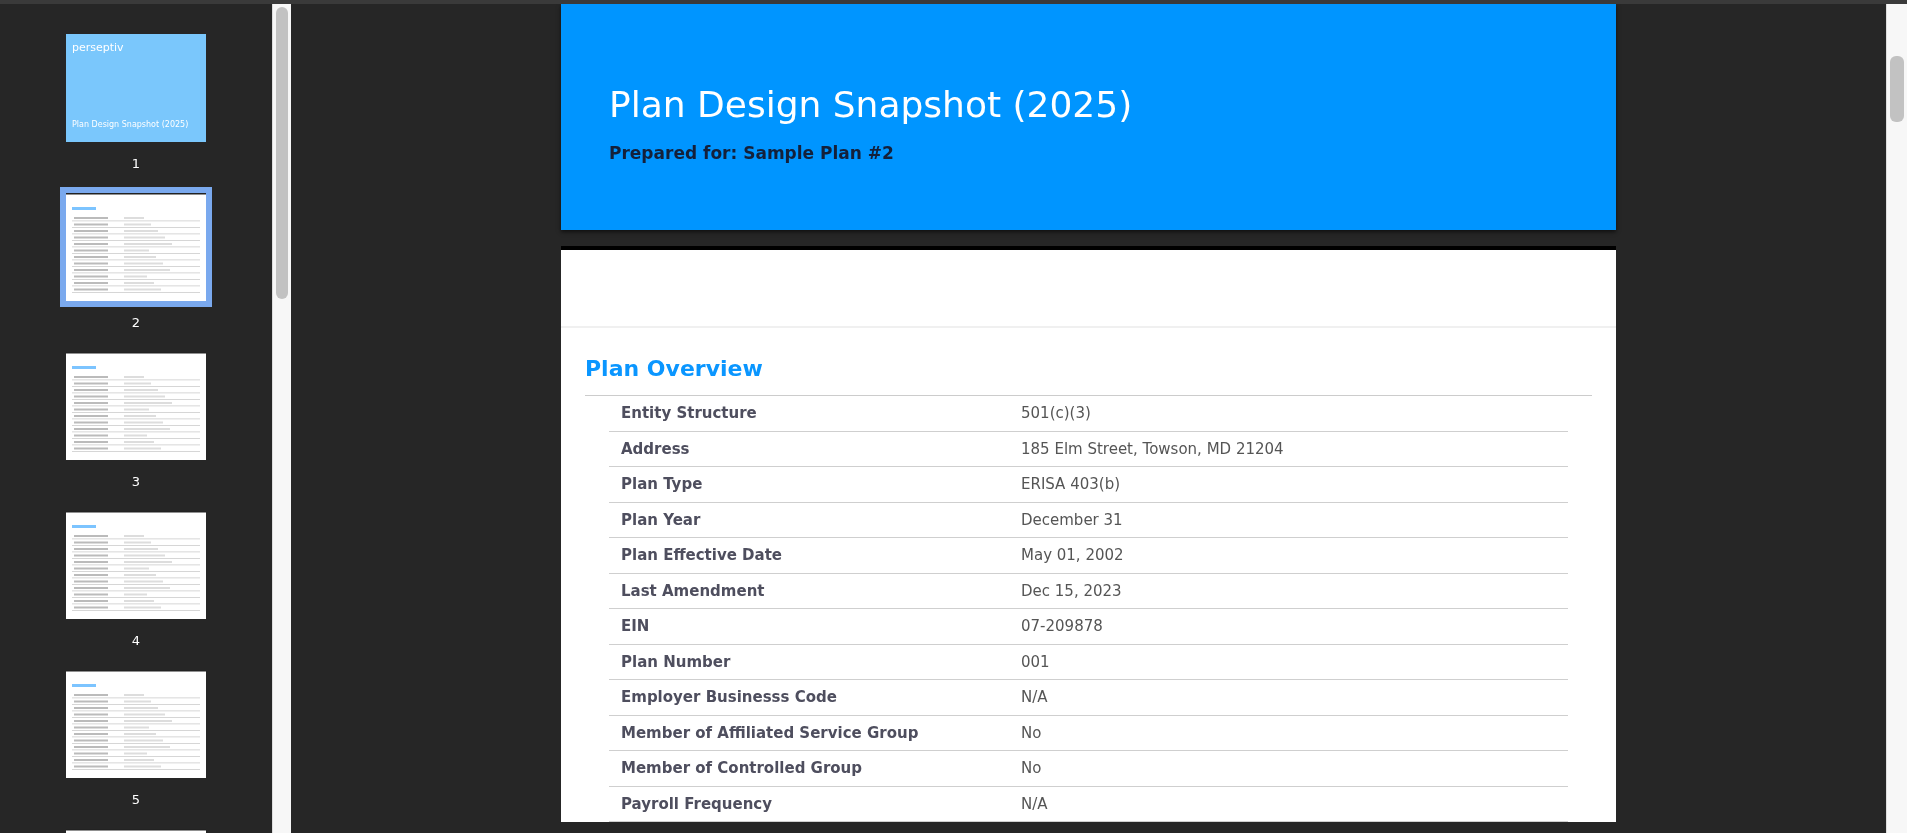  Describe the element at coordinates (136, 163) in the screenshot. I see `page-number: 1` at that location.